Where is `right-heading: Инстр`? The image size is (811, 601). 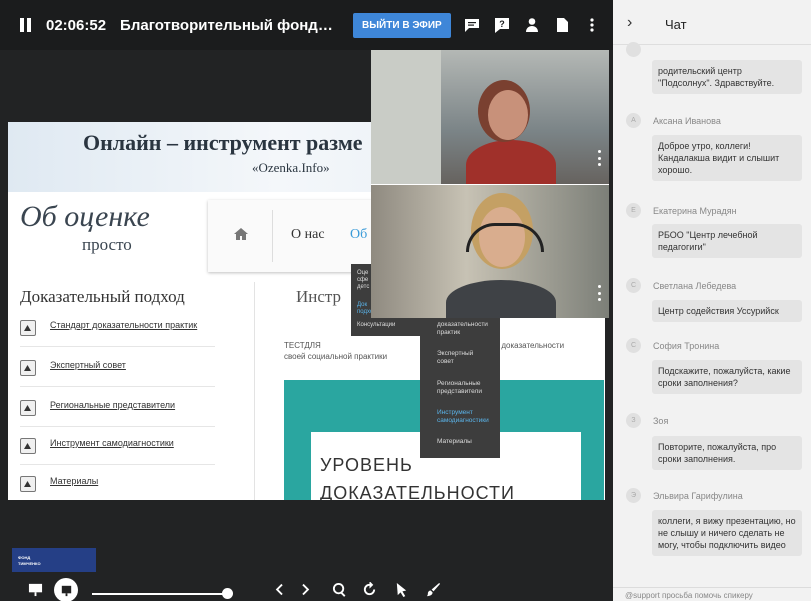
right-heading: Инстр is located at coordinates (319, 296).